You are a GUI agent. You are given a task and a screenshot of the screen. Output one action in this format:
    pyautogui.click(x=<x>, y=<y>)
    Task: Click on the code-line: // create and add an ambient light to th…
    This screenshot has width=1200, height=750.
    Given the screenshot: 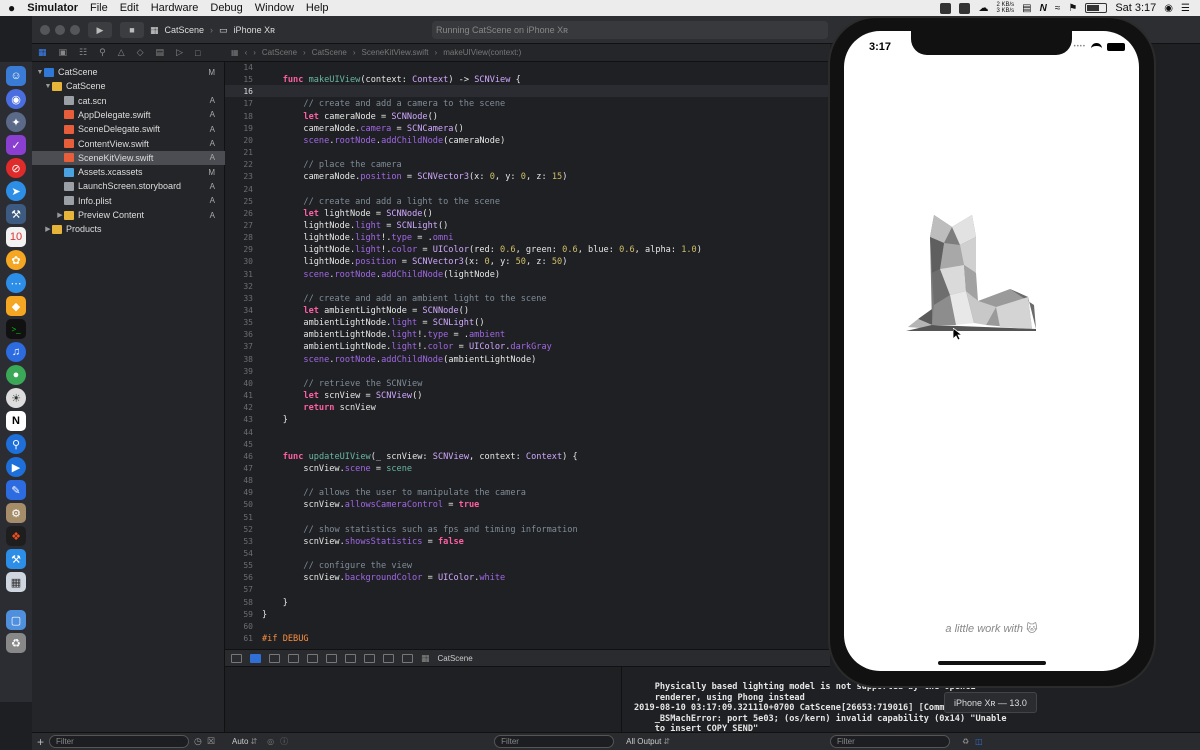 What is the action you would take?
    pyautogui.click(x=404, y=299)
    